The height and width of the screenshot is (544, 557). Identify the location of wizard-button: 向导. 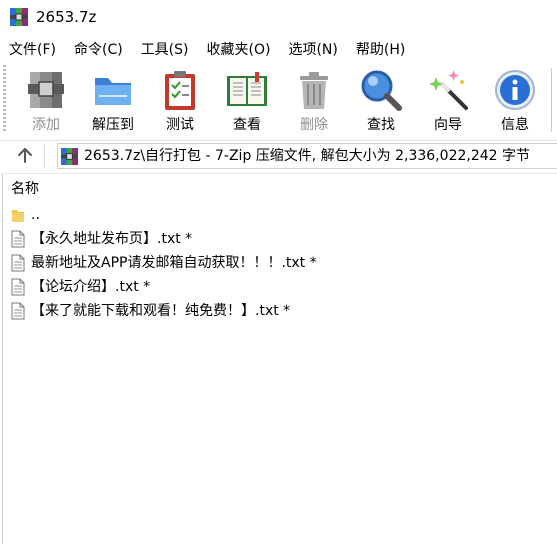
(448, 100).